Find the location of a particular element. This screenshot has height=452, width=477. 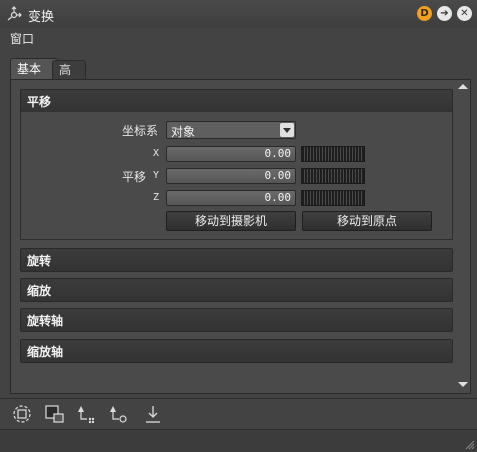

menu-window: 窗口 is located at coordinates (22, 38).